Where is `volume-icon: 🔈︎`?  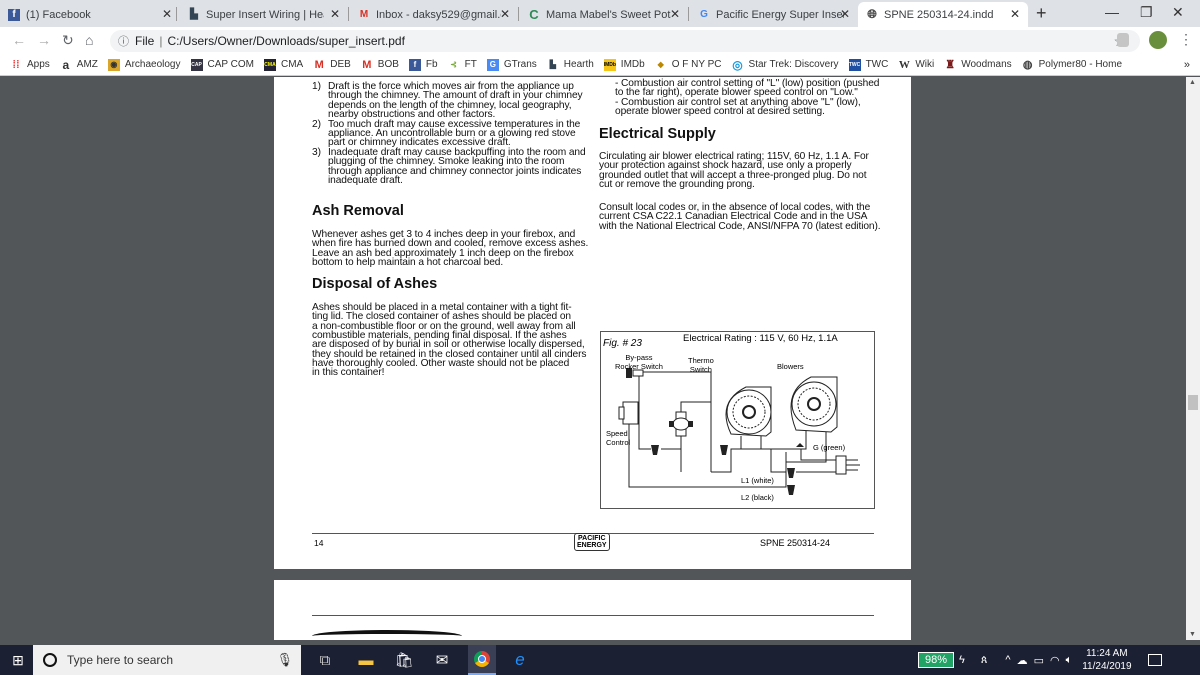
volume-icon: 🔈︎ is located at coordinates (1069, 660).